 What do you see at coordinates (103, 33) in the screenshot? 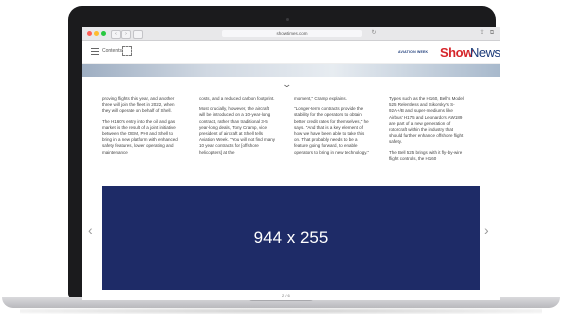
I see `maximize-window-icon` at bounding box center [103, 33].